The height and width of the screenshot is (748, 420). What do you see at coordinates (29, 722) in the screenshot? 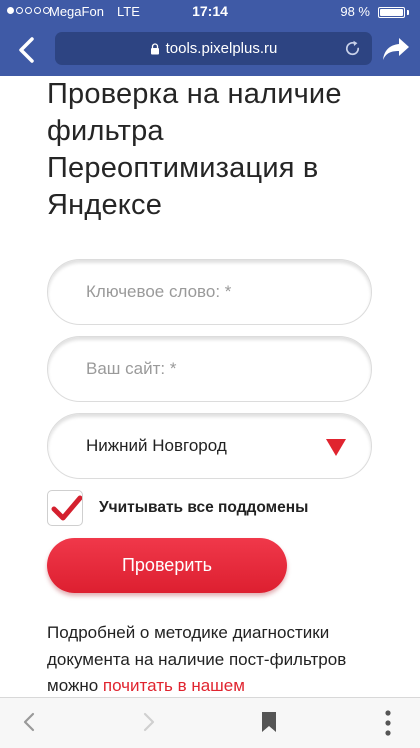
I see `back-arrow-icon` at bounding box center [29, 722].